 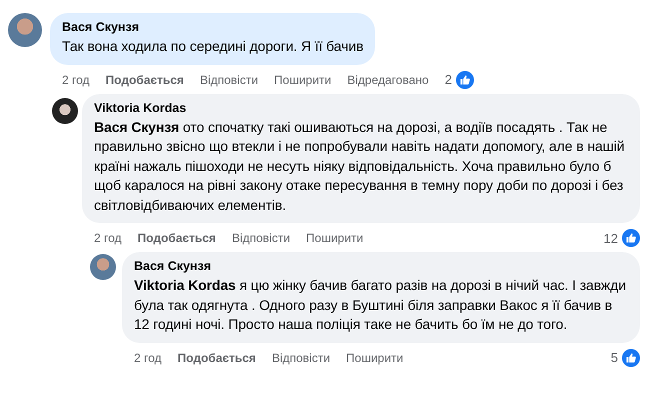 I want to click on reaction-count: 12, so click(x=611, y=238).